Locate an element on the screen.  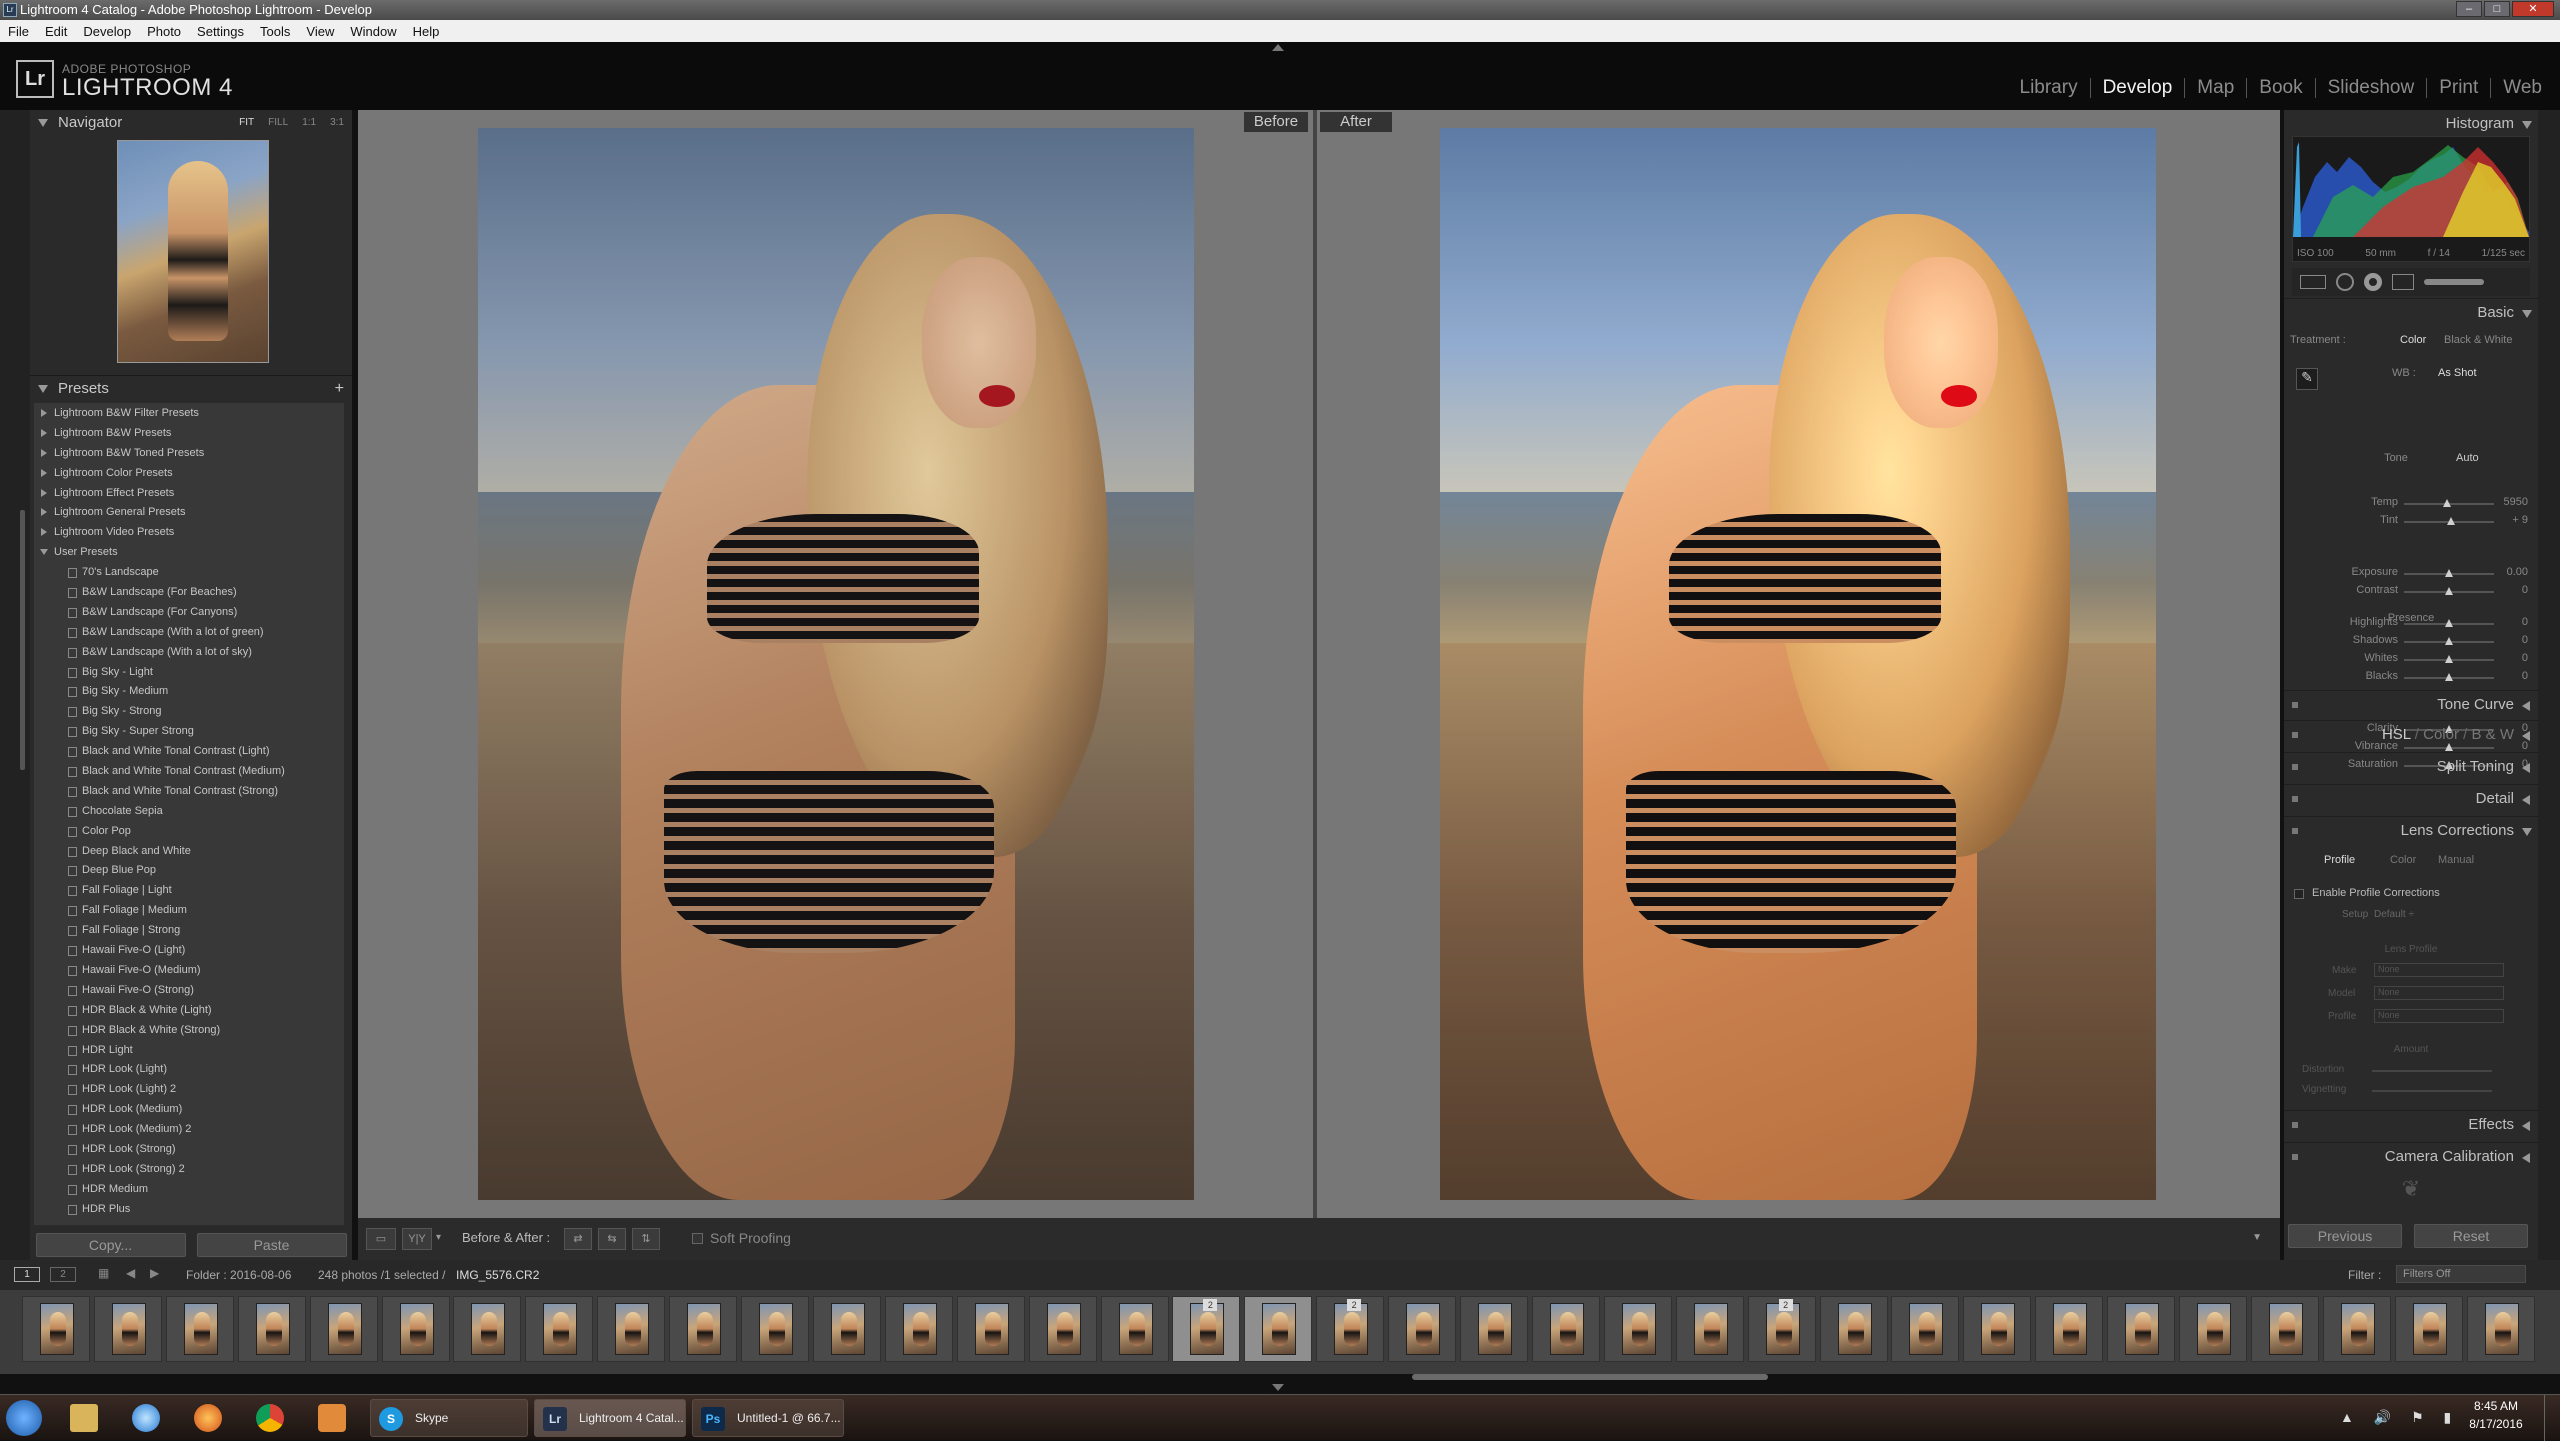
module-map: Map is located at coordinates (2216, 88).